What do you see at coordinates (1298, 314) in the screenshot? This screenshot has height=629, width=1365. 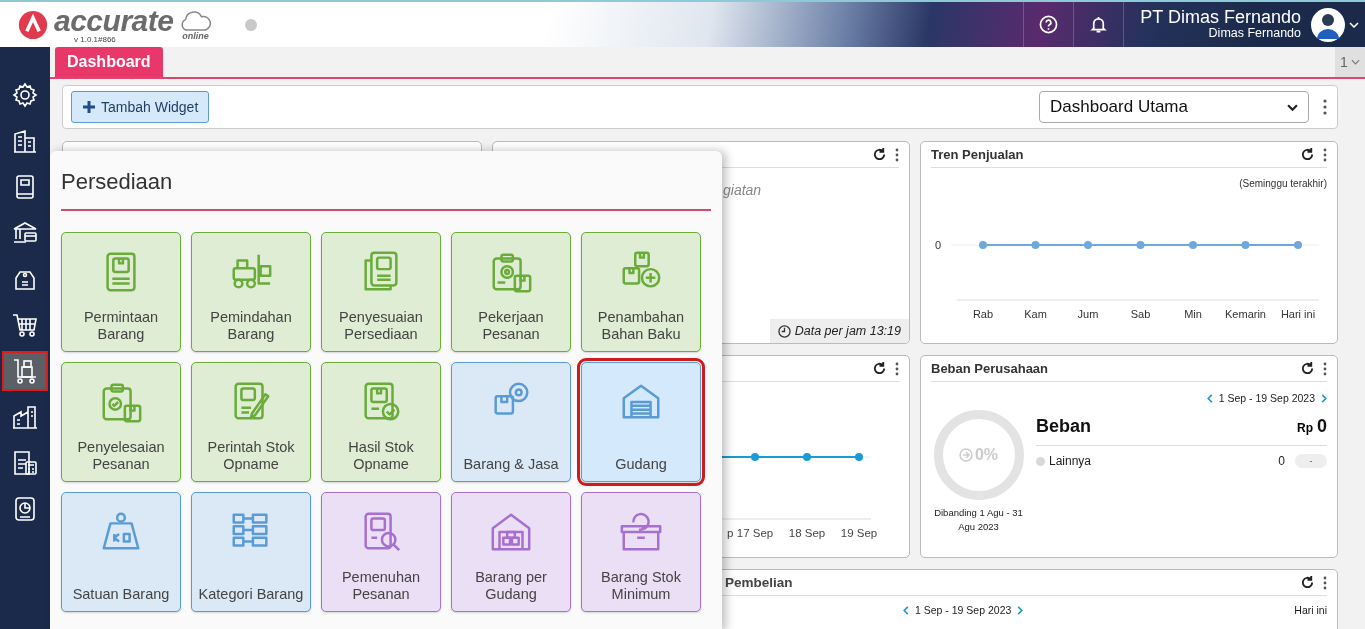 I see `x-axis-label: Hari ini` at bounding box center [1298, 314].